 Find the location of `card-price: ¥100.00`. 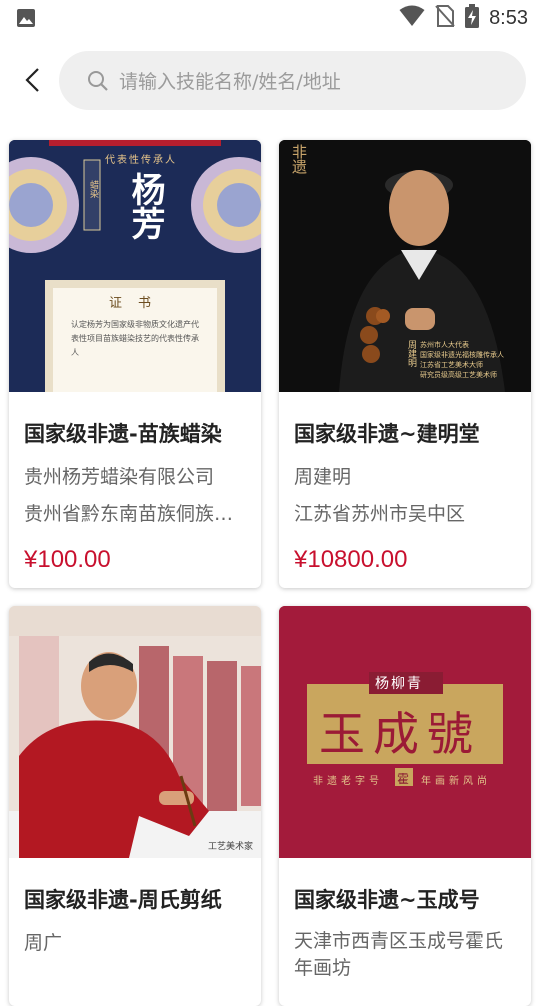

card-price: ¥100.00 is located at coordinates (67, 559).